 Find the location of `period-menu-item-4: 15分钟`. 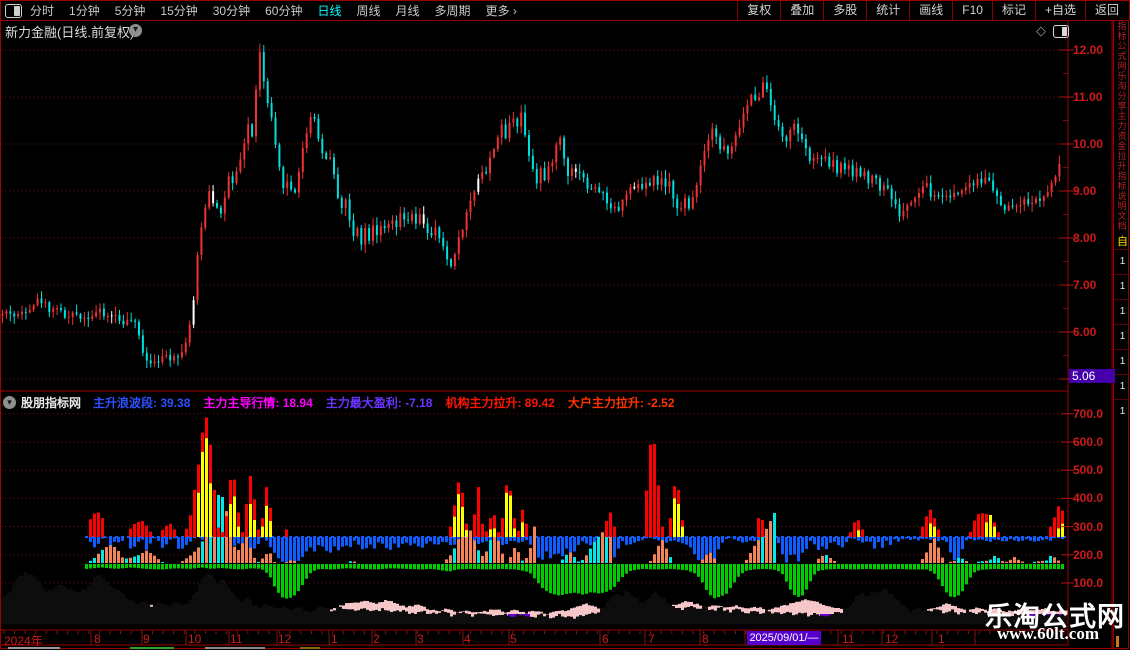

period-menu-item-4: 15分钟 is located at coordinates (178, 10).